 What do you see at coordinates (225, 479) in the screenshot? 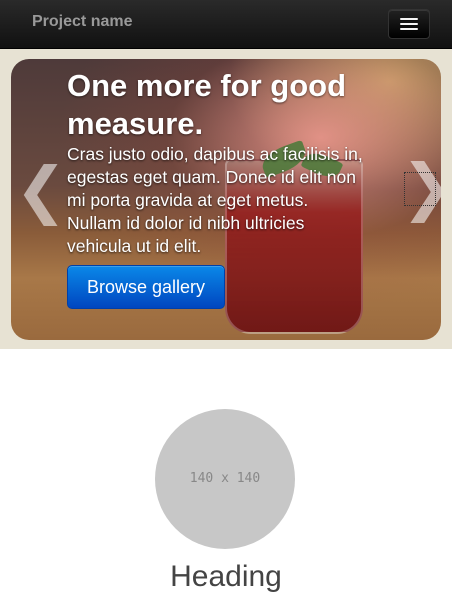
I see `placeholder-image: 140 x 140` at bounding box center [225, 479].